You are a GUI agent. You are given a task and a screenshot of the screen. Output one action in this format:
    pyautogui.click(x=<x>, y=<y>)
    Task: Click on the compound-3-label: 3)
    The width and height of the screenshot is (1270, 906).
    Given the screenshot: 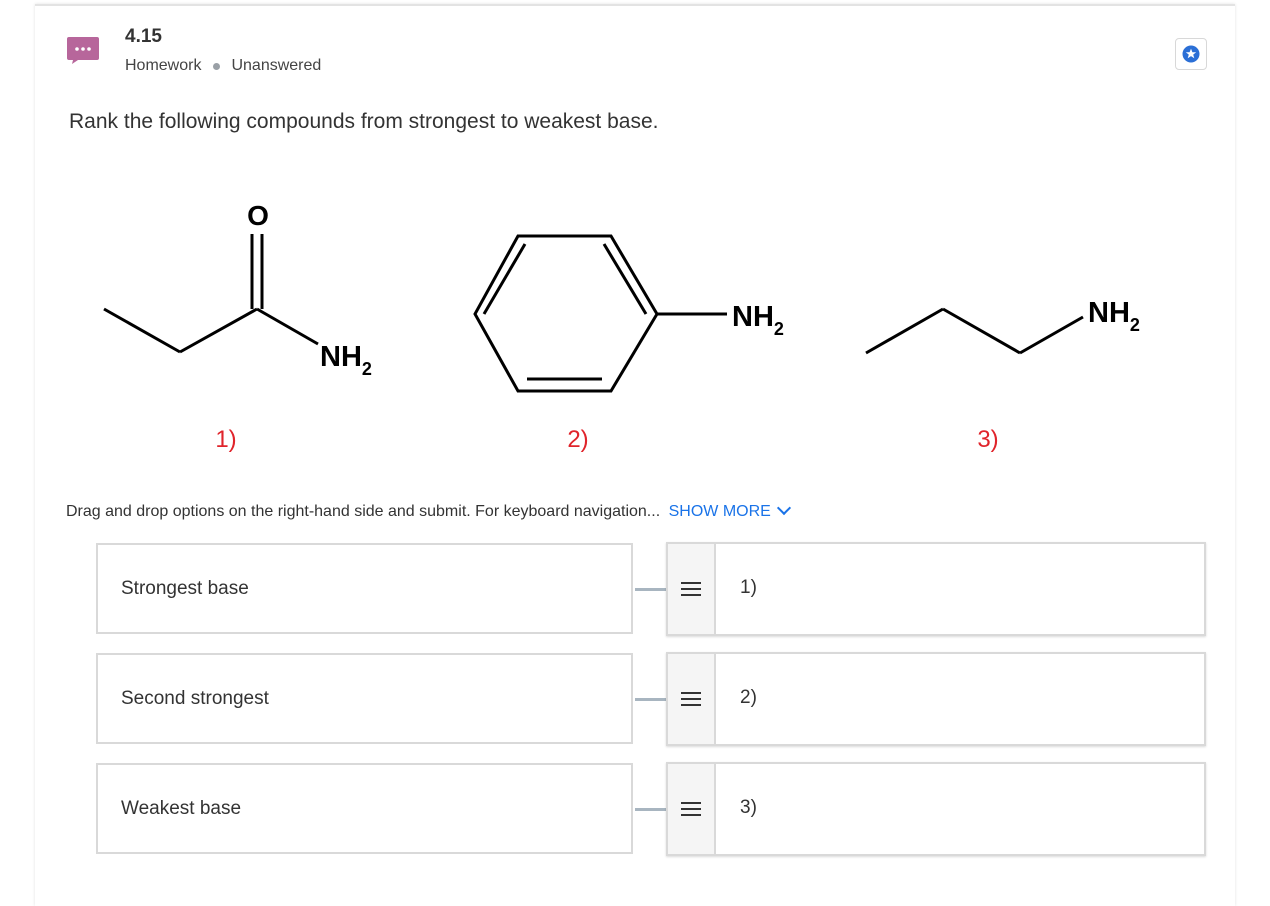 What is the action you would take?
    pyautogui.click(x=987, y=439)
    